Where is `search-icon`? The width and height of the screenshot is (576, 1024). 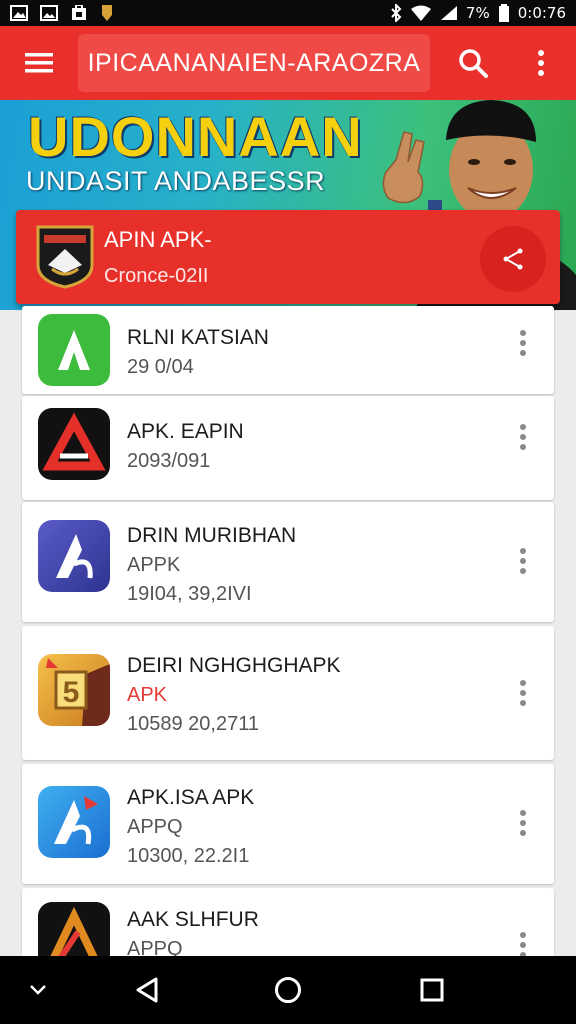 search-icon is located at coordinates (473, 63).